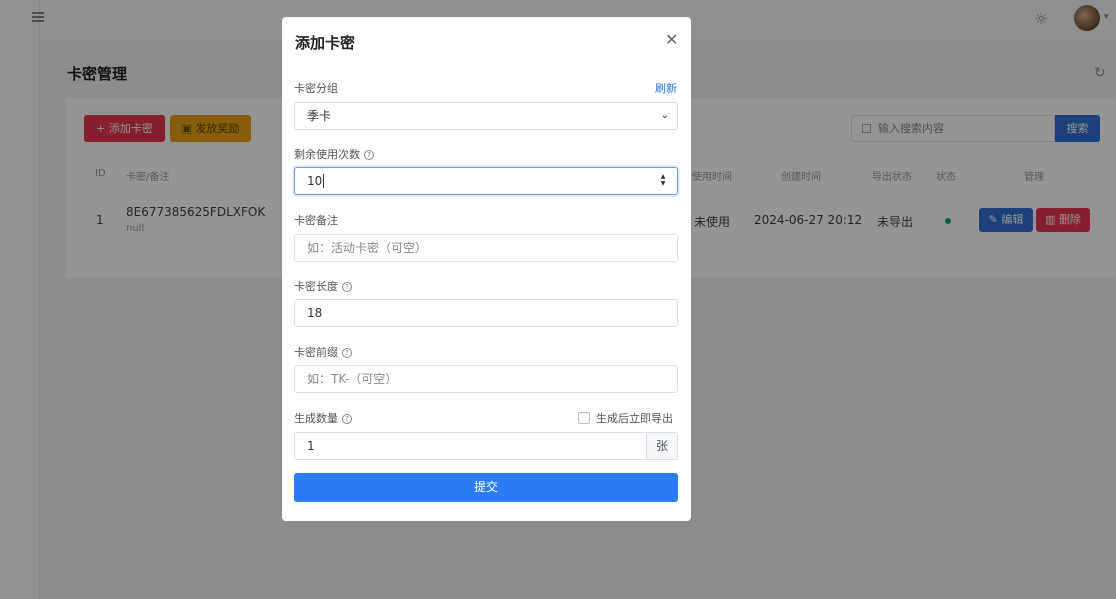  I want to click on group-select-value: 季卡, so click(319, 116).